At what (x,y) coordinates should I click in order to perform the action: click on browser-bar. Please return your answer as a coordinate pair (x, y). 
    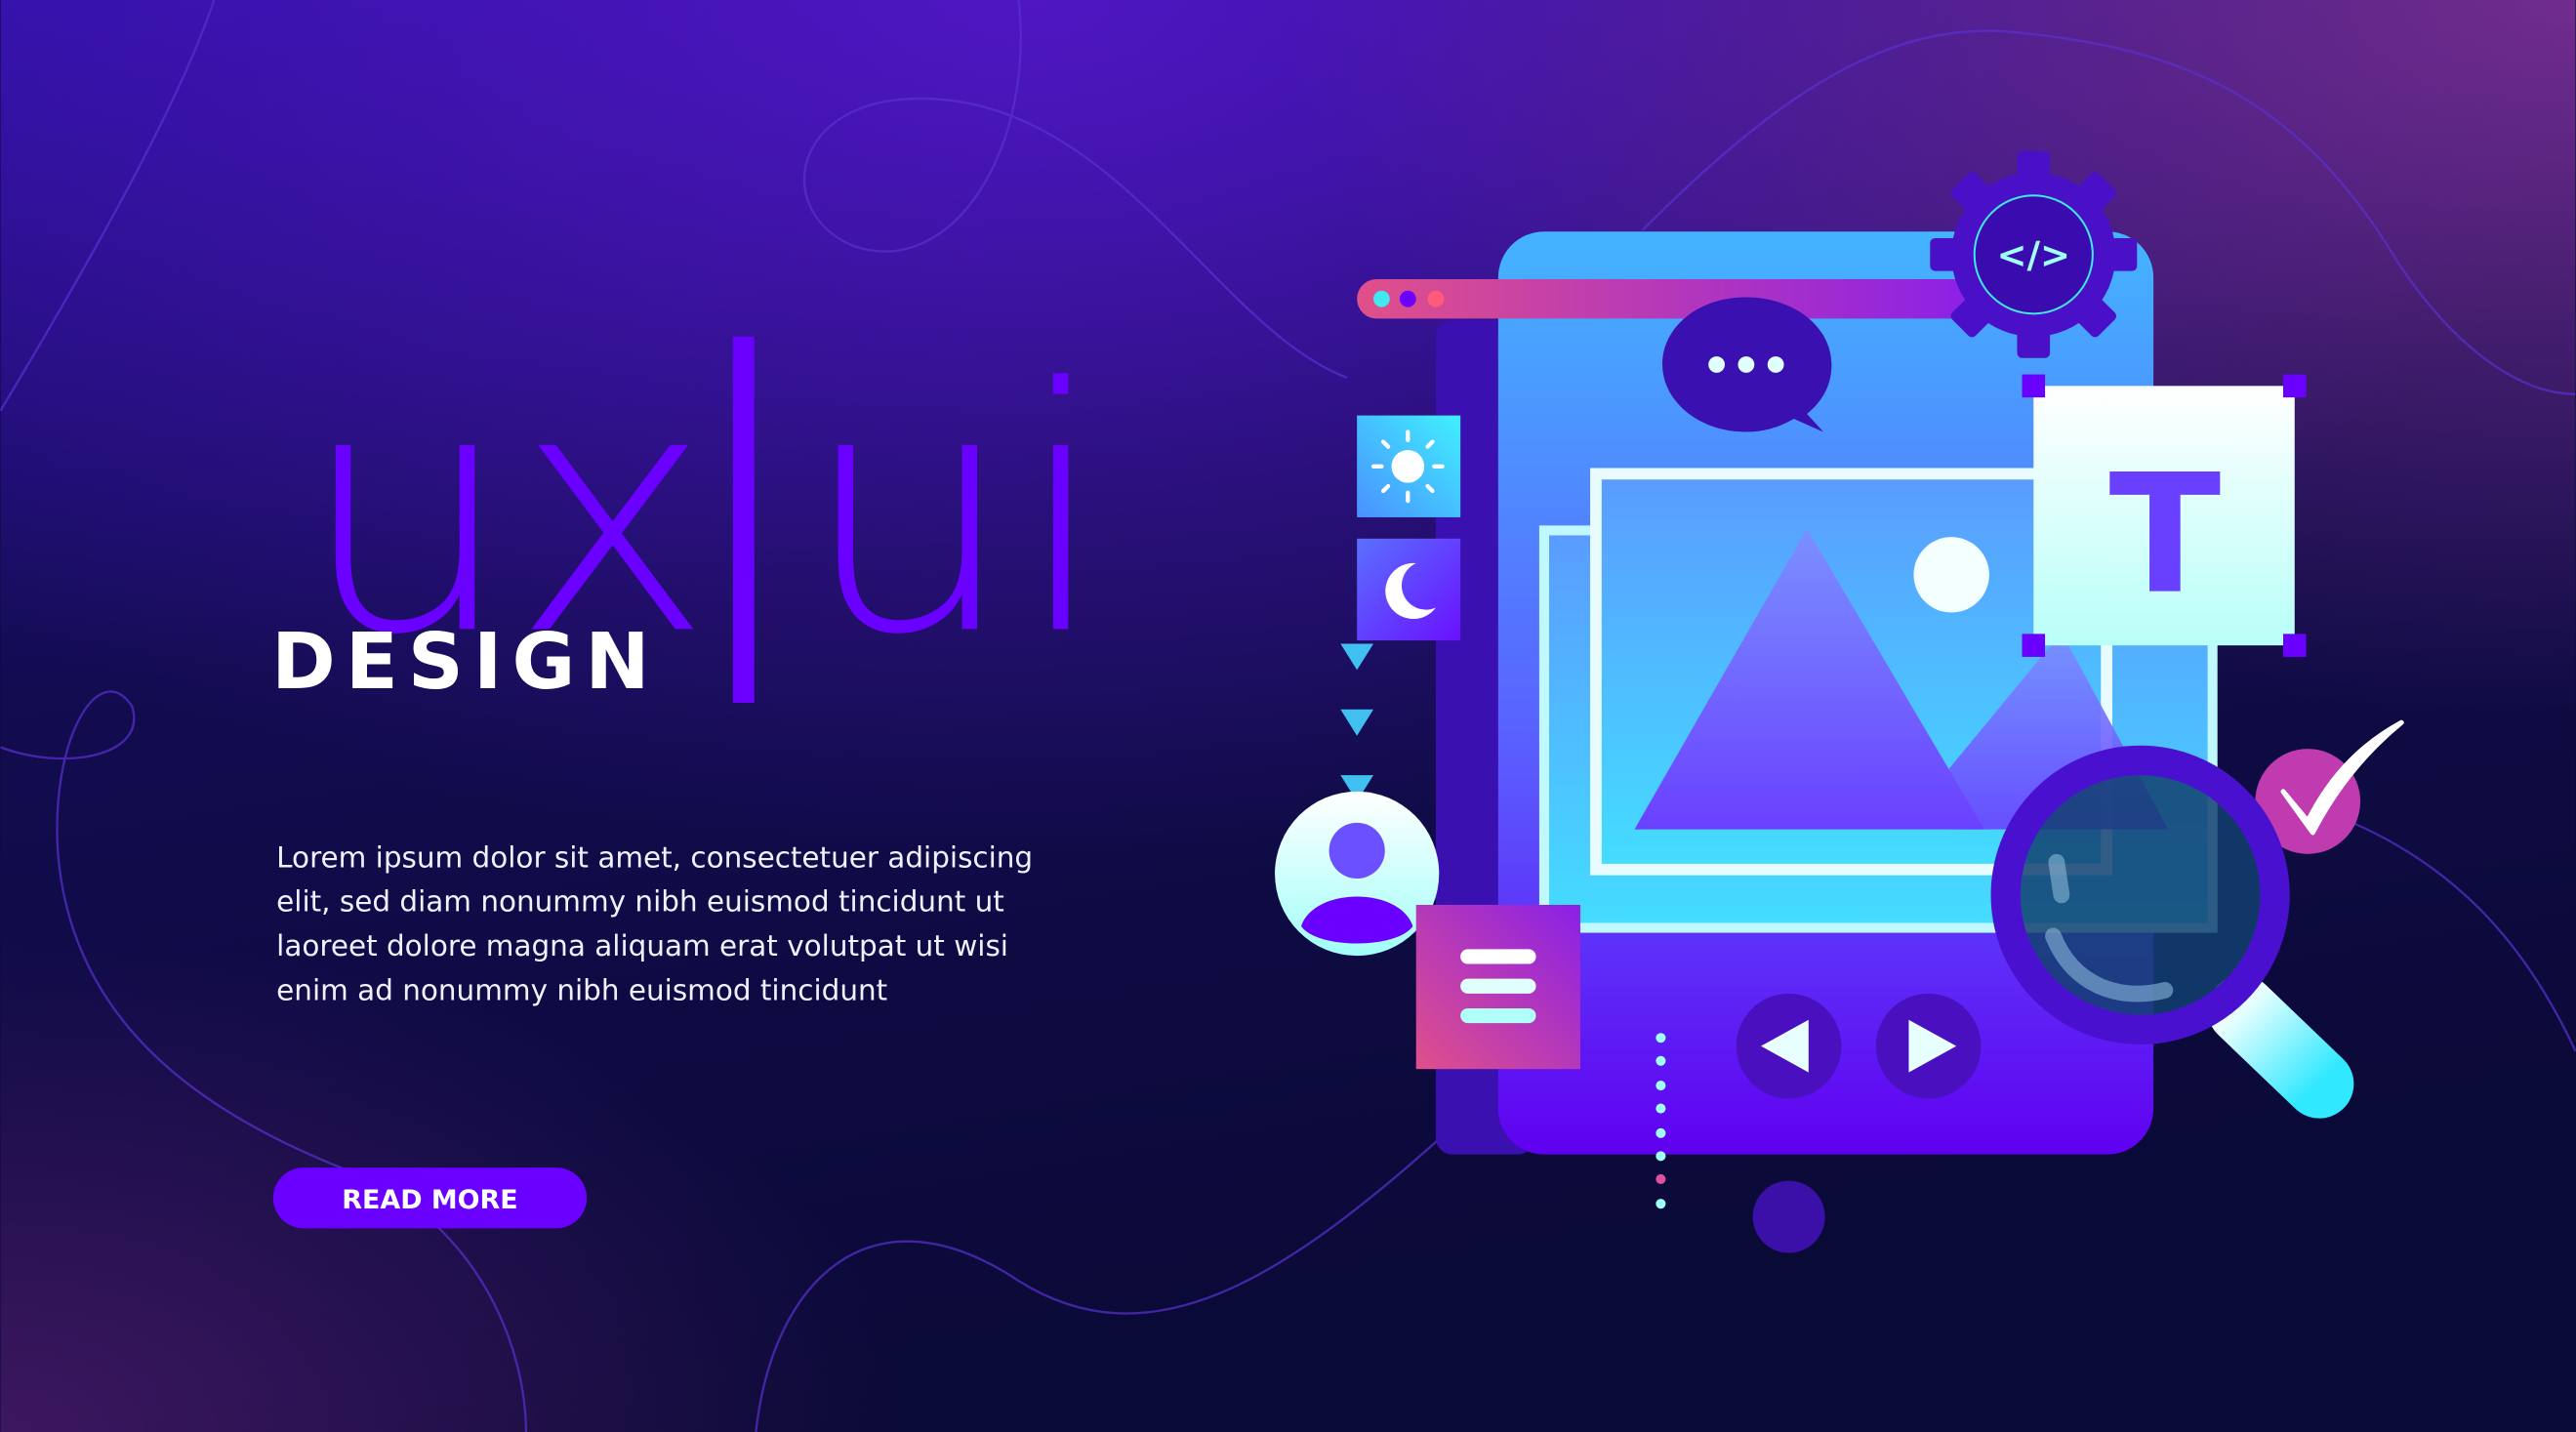
    Looking at the image, I should click on (1669, 298).